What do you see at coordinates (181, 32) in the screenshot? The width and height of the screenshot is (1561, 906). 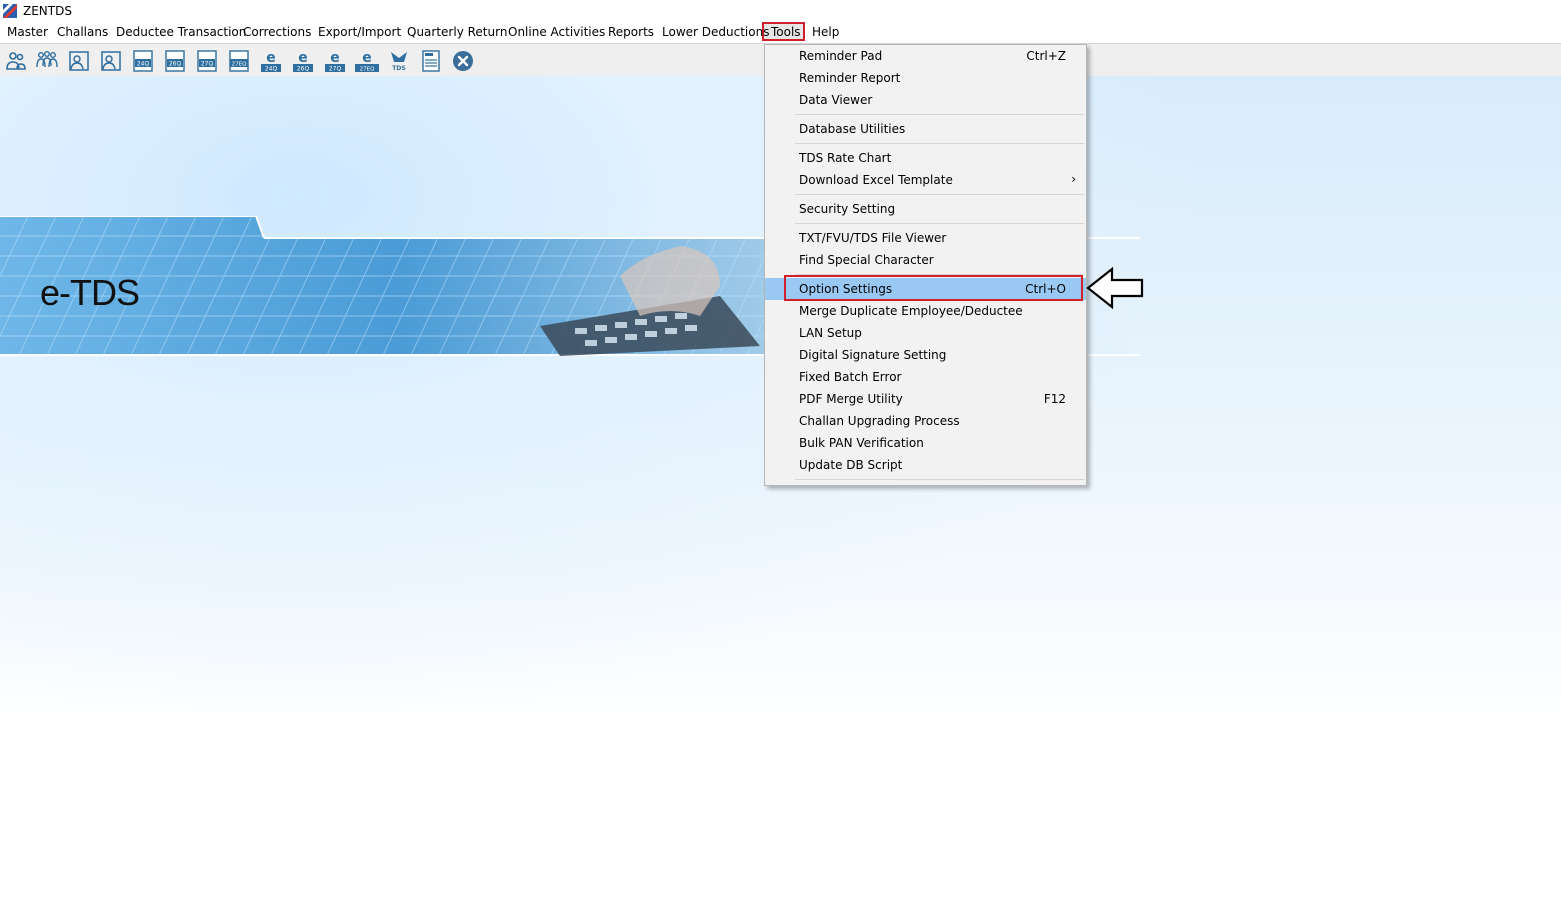 I see `menu-deductee-transaction: Deductee Transaction` at bounding box center [181, 32].